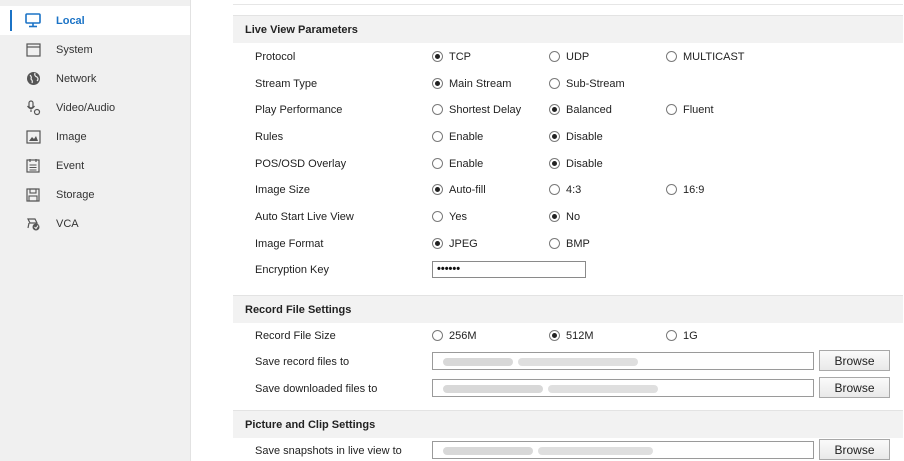  What do you see at coordinates (67, 223) in the screenshot?
I see `sidebar-item-label: VCA` at bounding box center [67, 223].